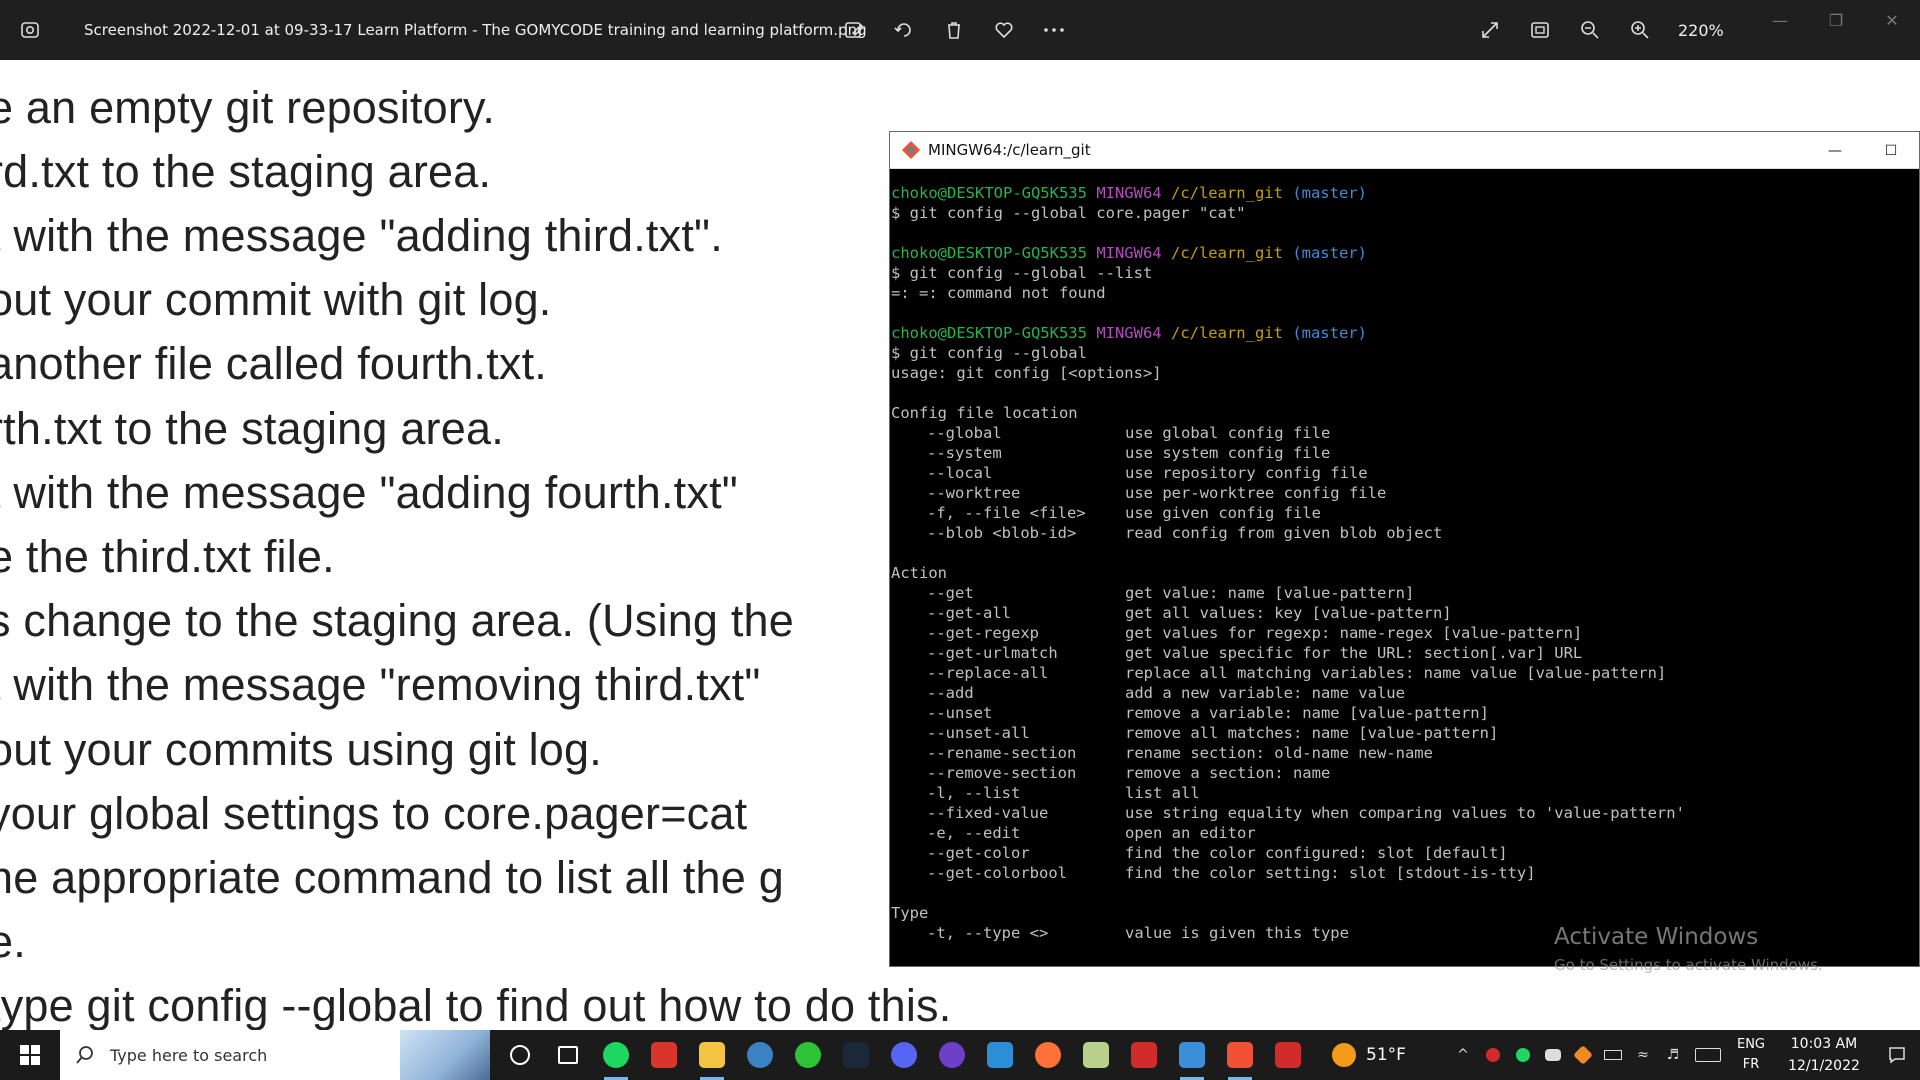  What do you see at coordinates (1490, 30) in the screenshot?
I see `fullscreen-icon` at bounding box center [1490, 30].